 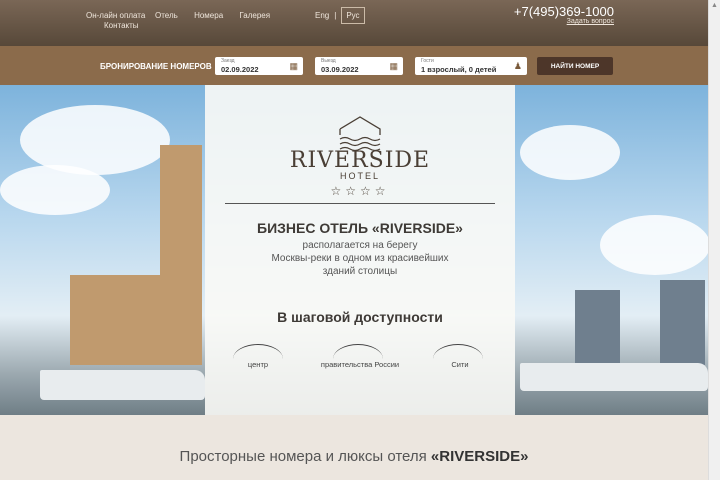 What do you see at coordinates (254, 15) in the screenshot?
I see `nav-gallery: Галерея` at bounding box center [254, 15].